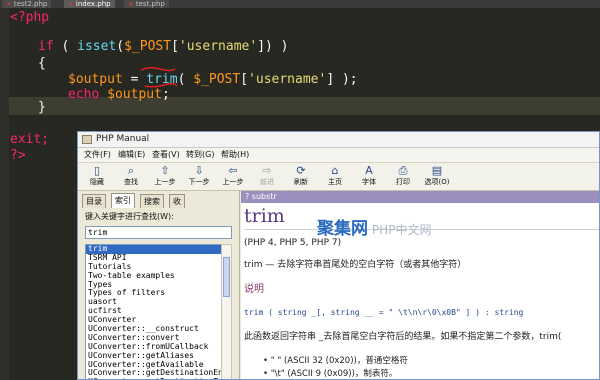  I want to click on hide-icon: ▯, so click(97, 170).